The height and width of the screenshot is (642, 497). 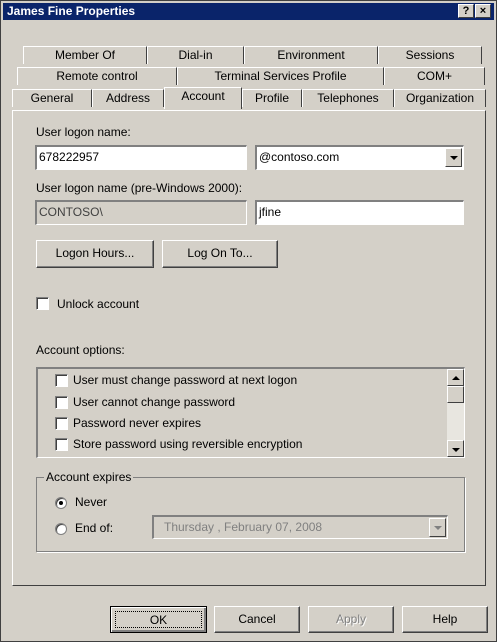 I want to click on unlock-account-label: Unlock account, so click(x=98, y=304).